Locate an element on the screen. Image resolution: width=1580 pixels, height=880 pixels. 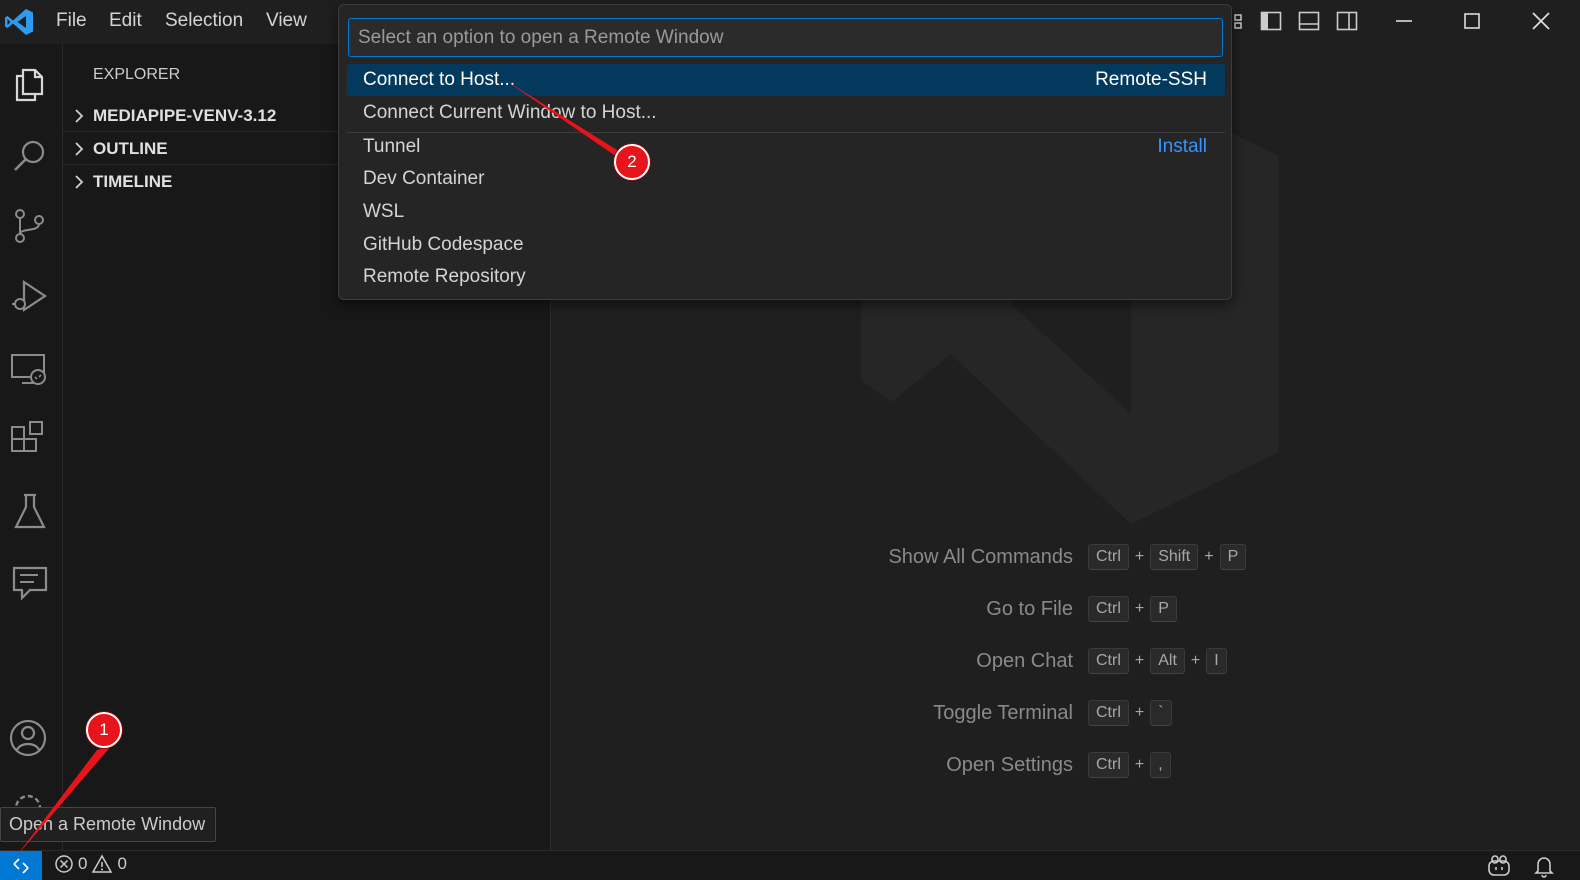
arrow-to-connect-to-host is located at coordinates (569, 124).